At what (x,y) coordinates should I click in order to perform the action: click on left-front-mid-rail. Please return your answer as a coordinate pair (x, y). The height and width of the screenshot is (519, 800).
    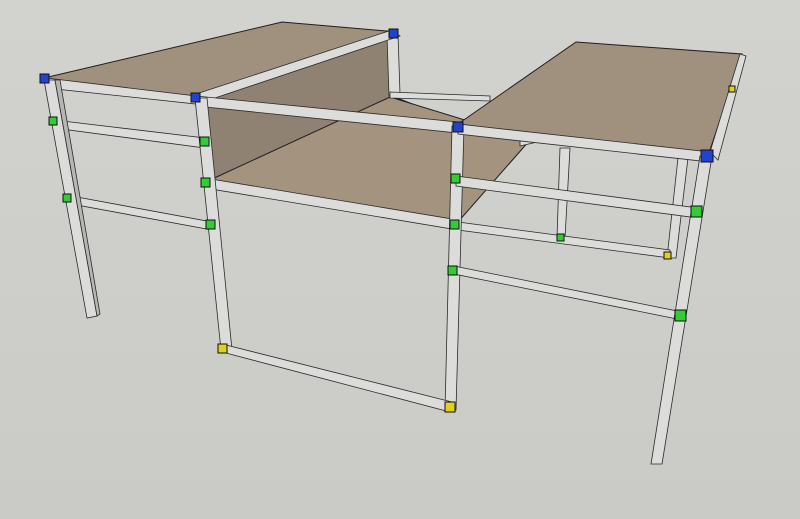
    Looking at the image, I should click on (129, 134).